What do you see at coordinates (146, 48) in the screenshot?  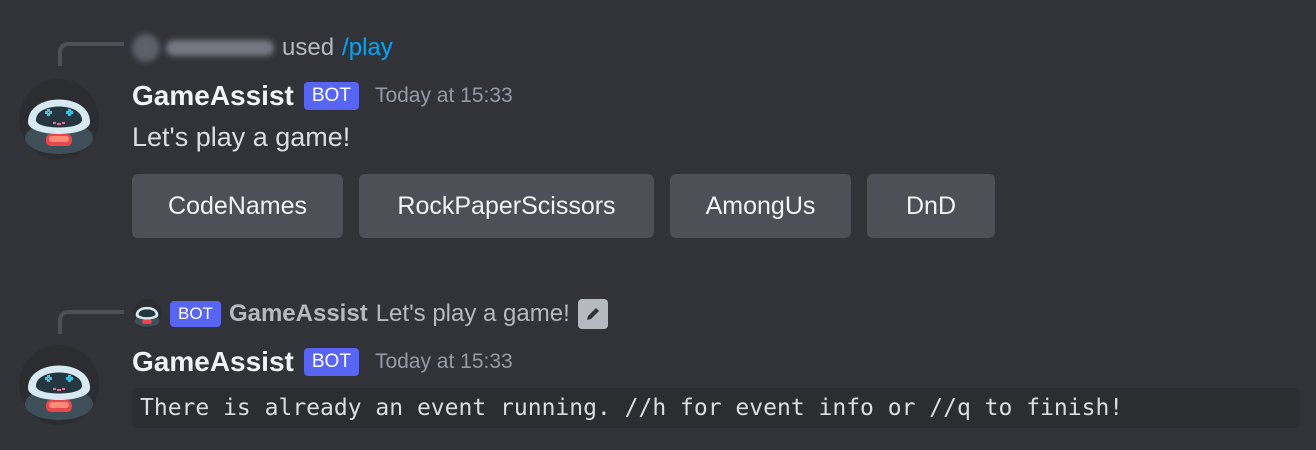 I see `redacted-avatar` at bounding box center [146, 48].